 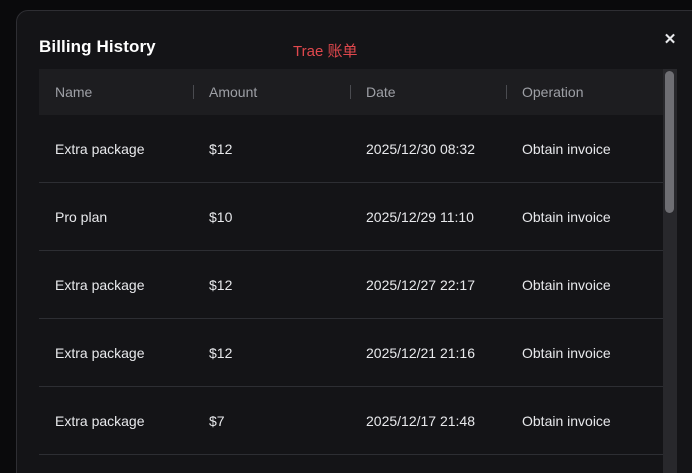 I want to click on close-button: ✕, so click(x=670, y=40).